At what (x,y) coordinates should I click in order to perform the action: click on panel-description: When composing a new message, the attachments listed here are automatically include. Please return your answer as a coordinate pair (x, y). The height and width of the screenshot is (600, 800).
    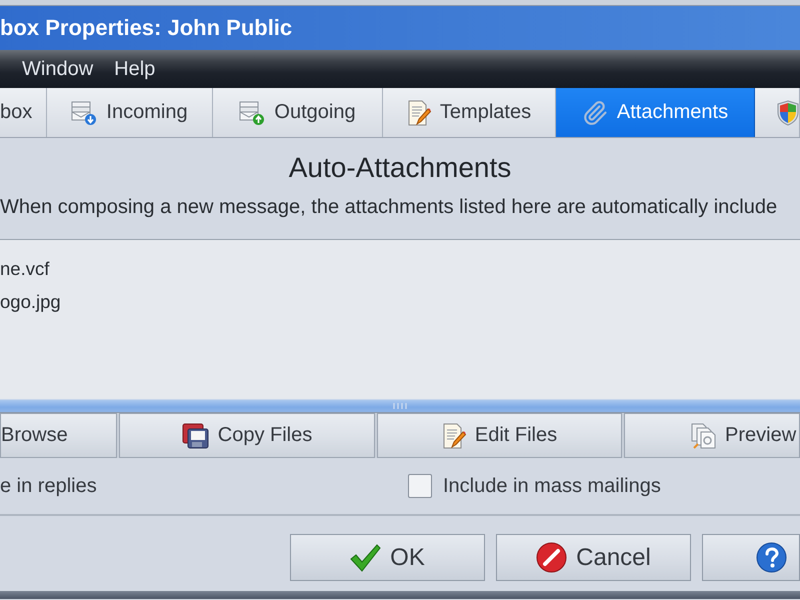
    Looking at the image, I should click on (389, 207).